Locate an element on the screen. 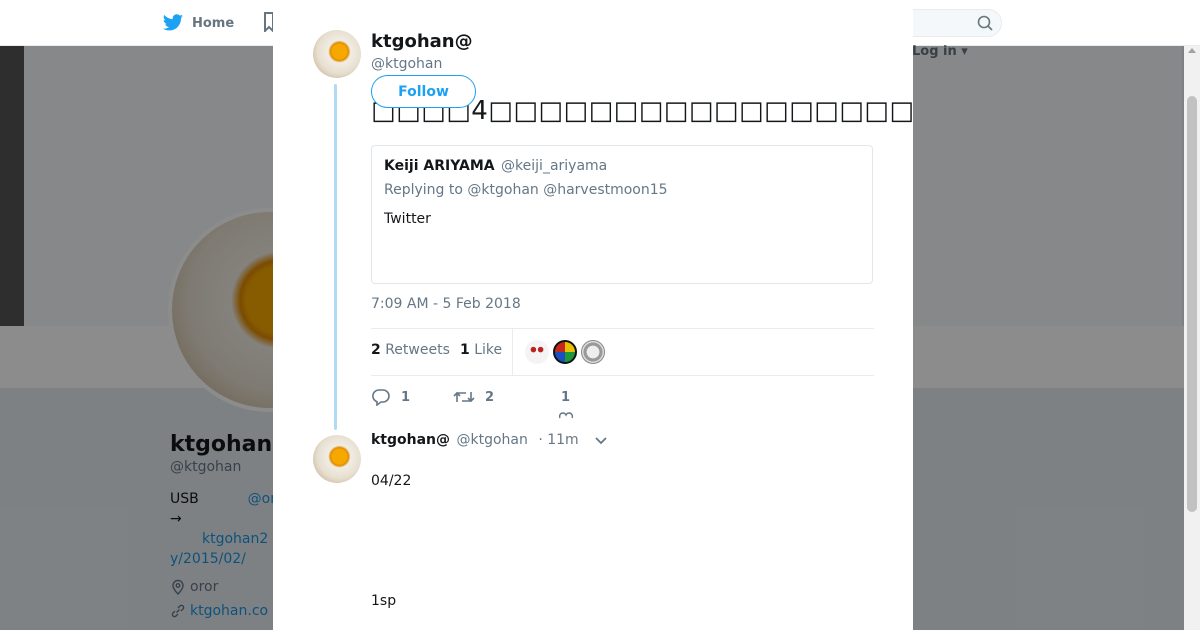 This screenshot has width=1200, height=630. close-icon is located at coordinates (1167, 24).